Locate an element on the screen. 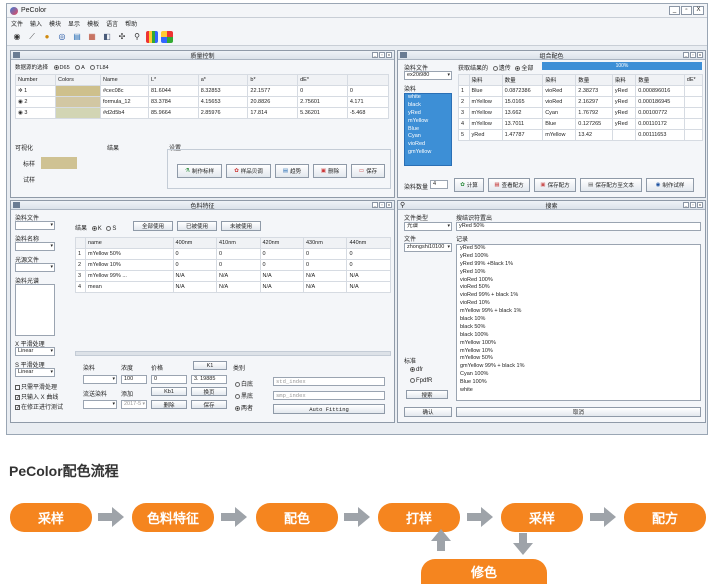 The height and width of the screenshot is (584, 715). list-item: Cyan is located at coordinates (428, 137).